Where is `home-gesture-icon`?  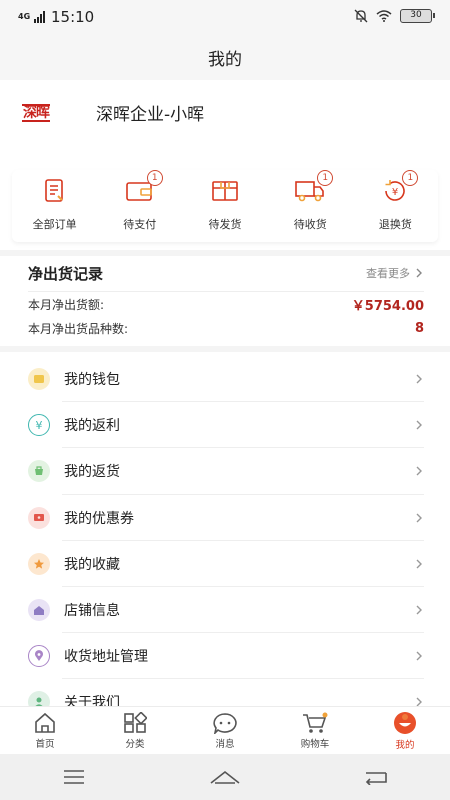
home-gesture-icon is located at coordinates (225, 777).